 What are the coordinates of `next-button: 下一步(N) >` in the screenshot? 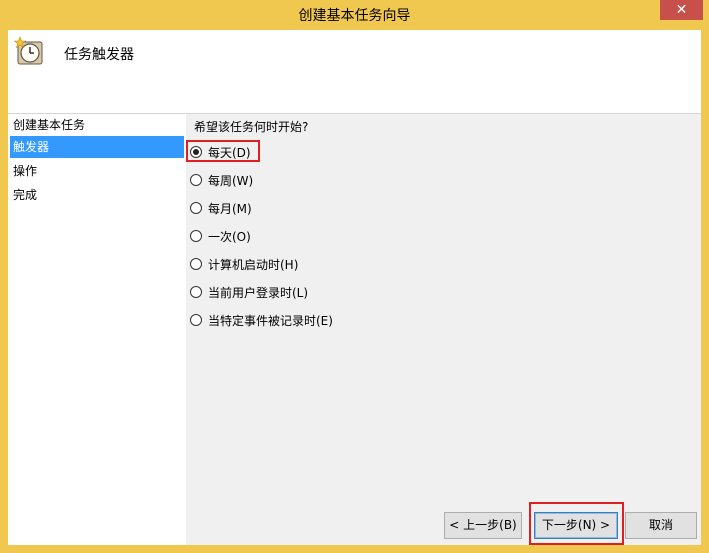 It's located at (576, 525).